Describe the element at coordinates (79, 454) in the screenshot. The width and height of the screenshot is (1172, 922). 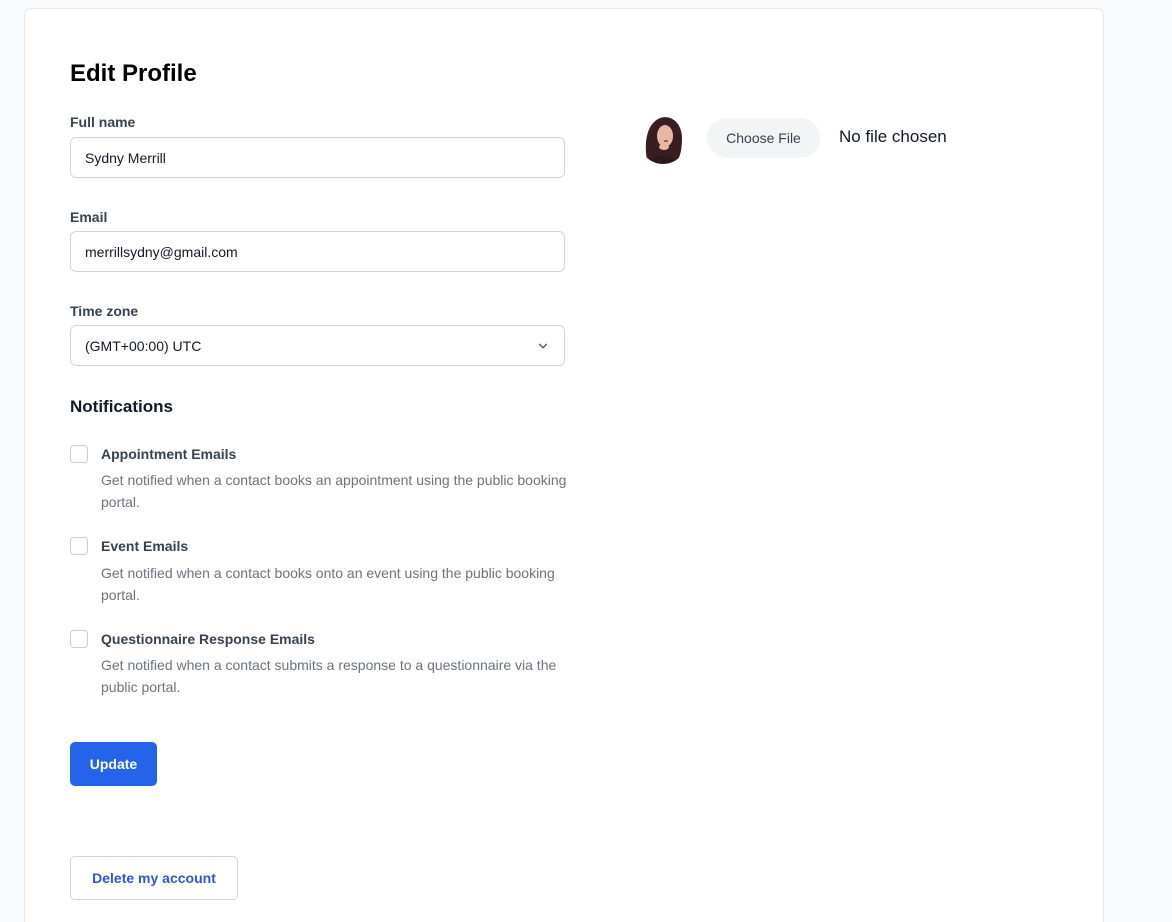
I see `appointment-emails-checkbox` at that location.